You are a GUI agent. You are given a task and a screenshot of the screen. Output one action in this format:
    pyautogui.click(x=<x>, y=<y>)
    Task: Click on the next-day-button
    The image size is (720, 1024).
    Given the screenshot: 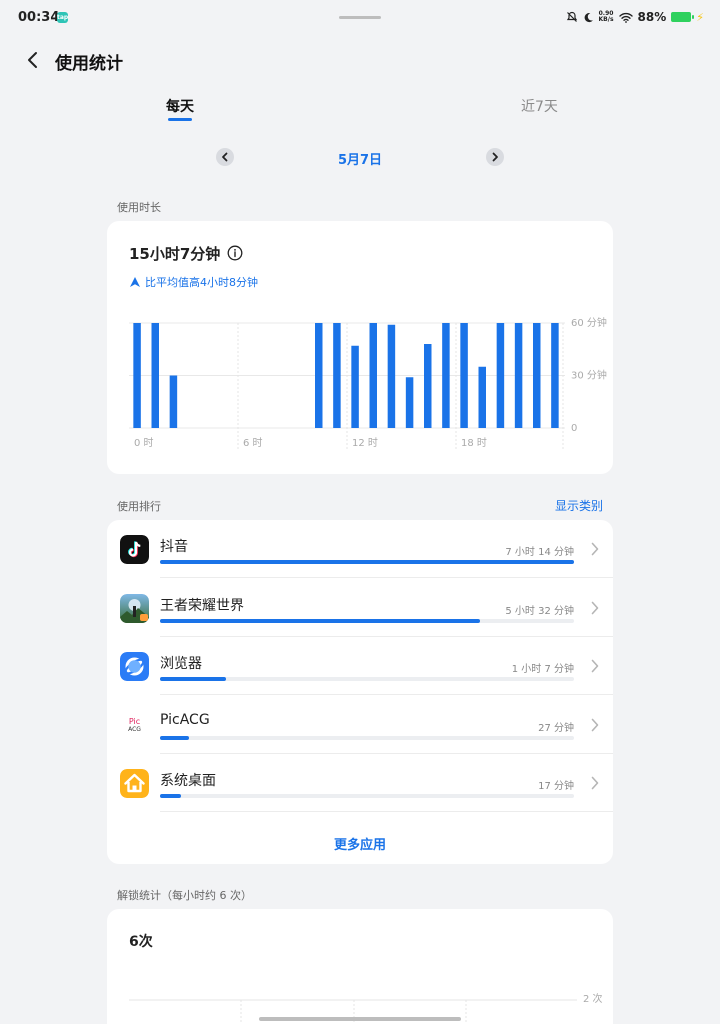 What is the action you would take?
    pyautogui.click(x=495, y=157)
    